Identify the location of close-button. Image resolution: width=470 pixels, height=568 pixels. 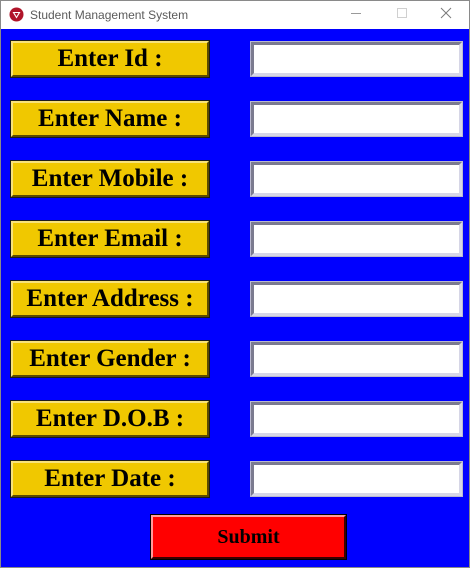
(446, 15).